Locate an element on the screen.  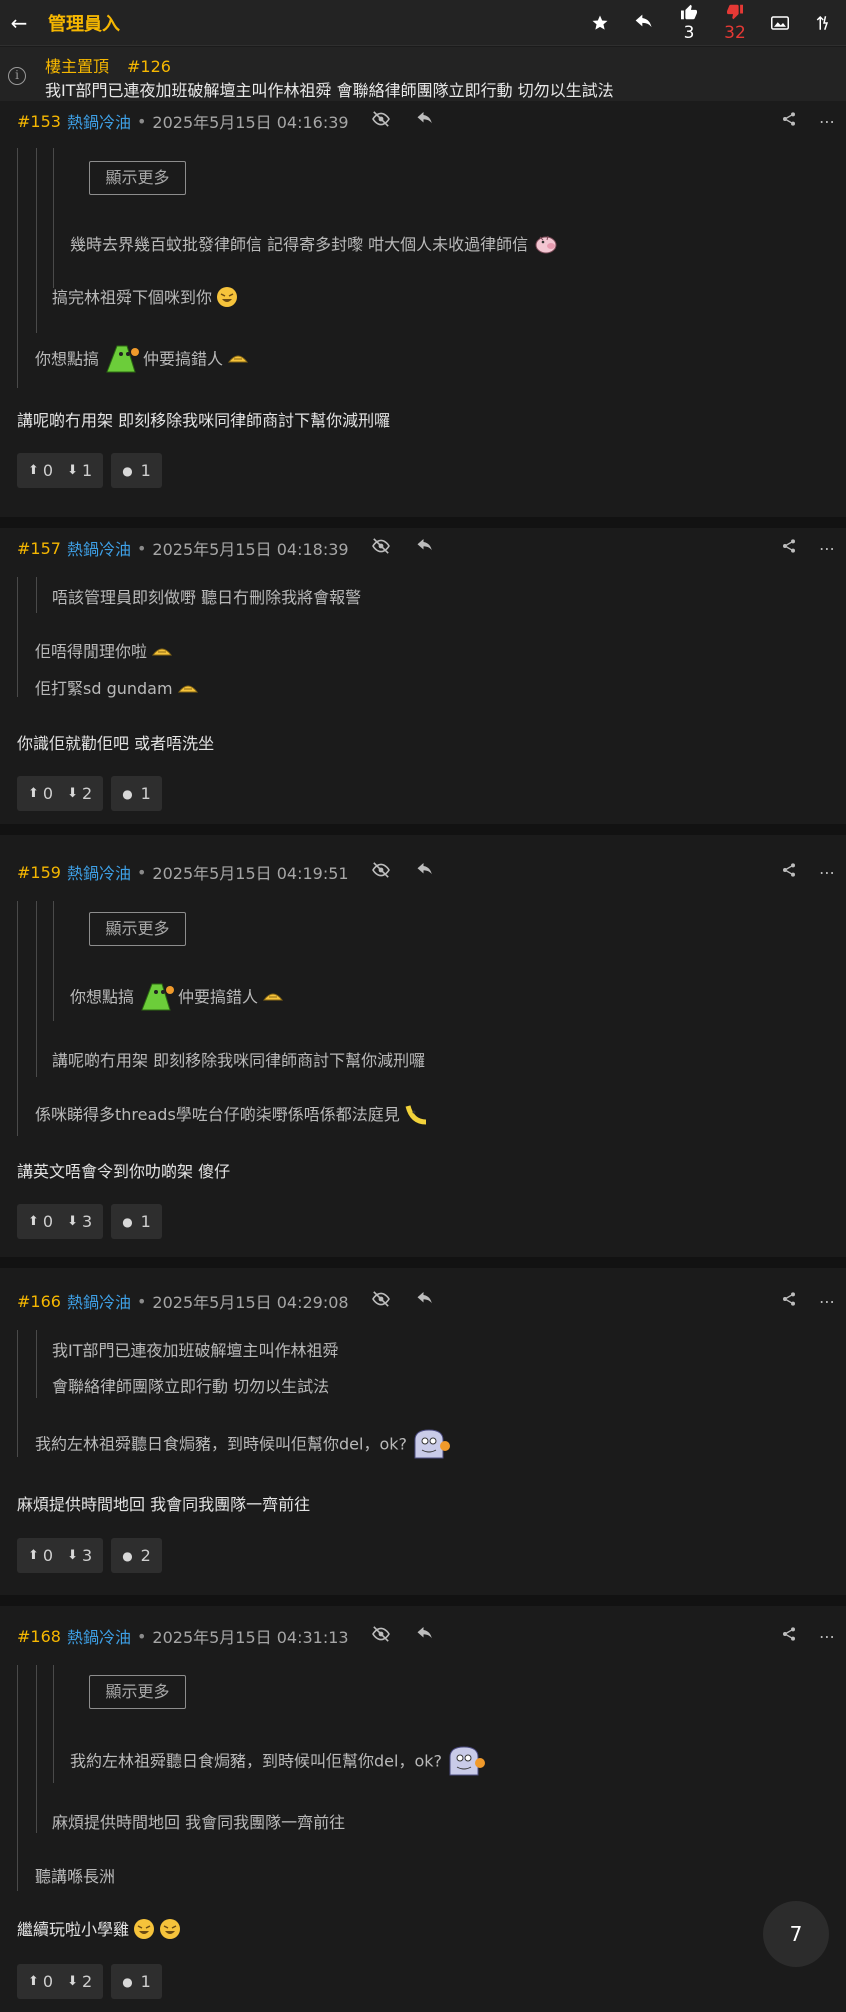
post-time: 2025年5月15日 04:31:13 is located at coordinates (250, 1637).